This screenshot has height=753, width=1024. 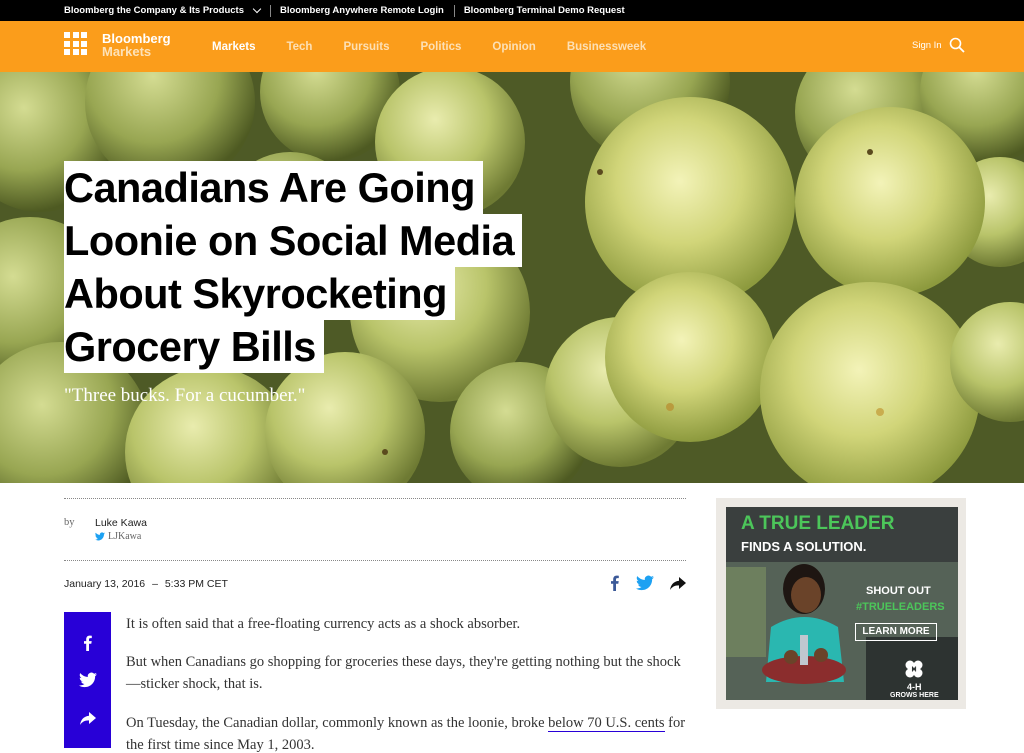 What do you see at coordinates (69, 522) in the screenshot?
I see `byline-prefix: by` at bounding box center [69, 522].